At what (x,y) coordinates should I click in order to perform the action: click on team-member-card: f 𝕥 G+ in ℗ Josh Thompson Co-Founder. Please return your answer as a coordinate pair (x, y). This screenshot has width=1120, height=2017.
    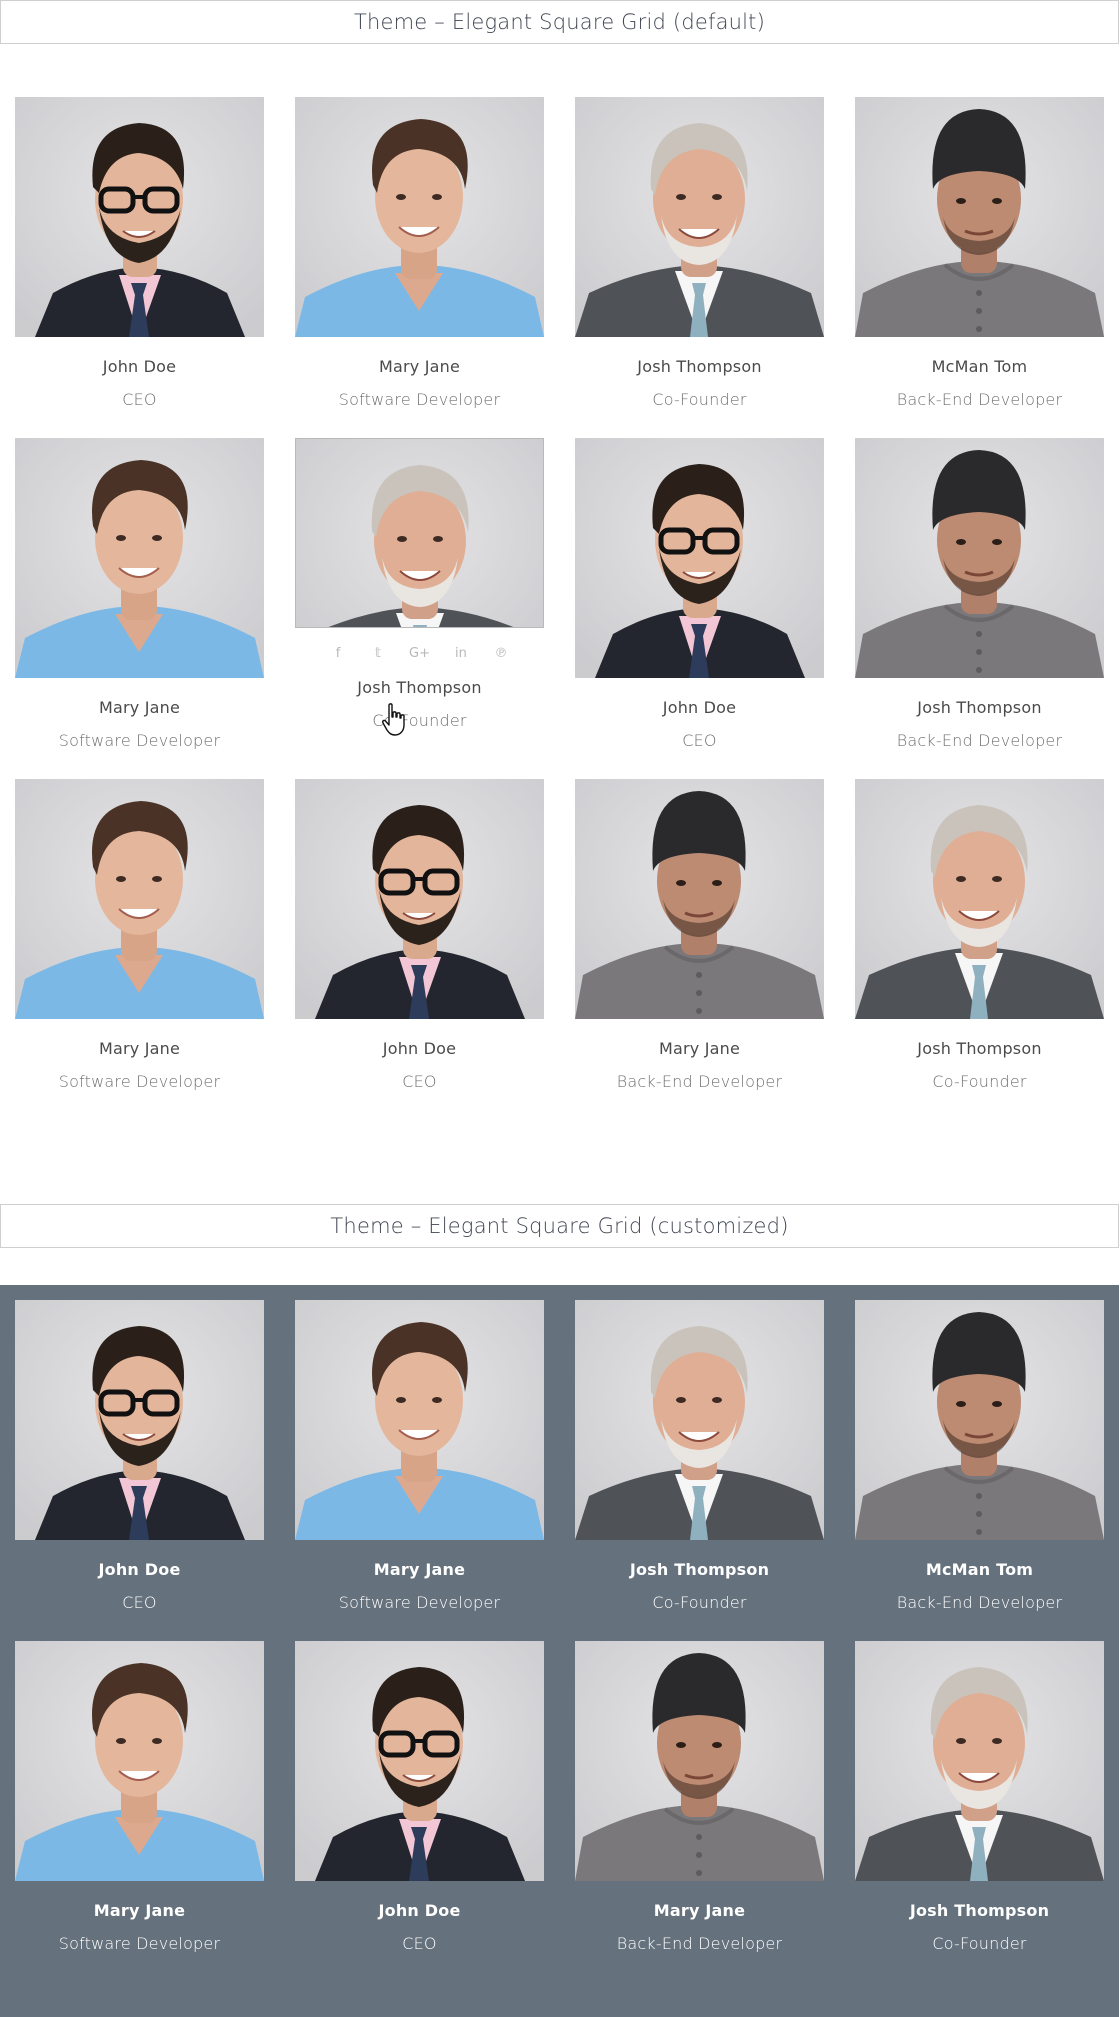
    Looking at the image, I should click on (419, 584).